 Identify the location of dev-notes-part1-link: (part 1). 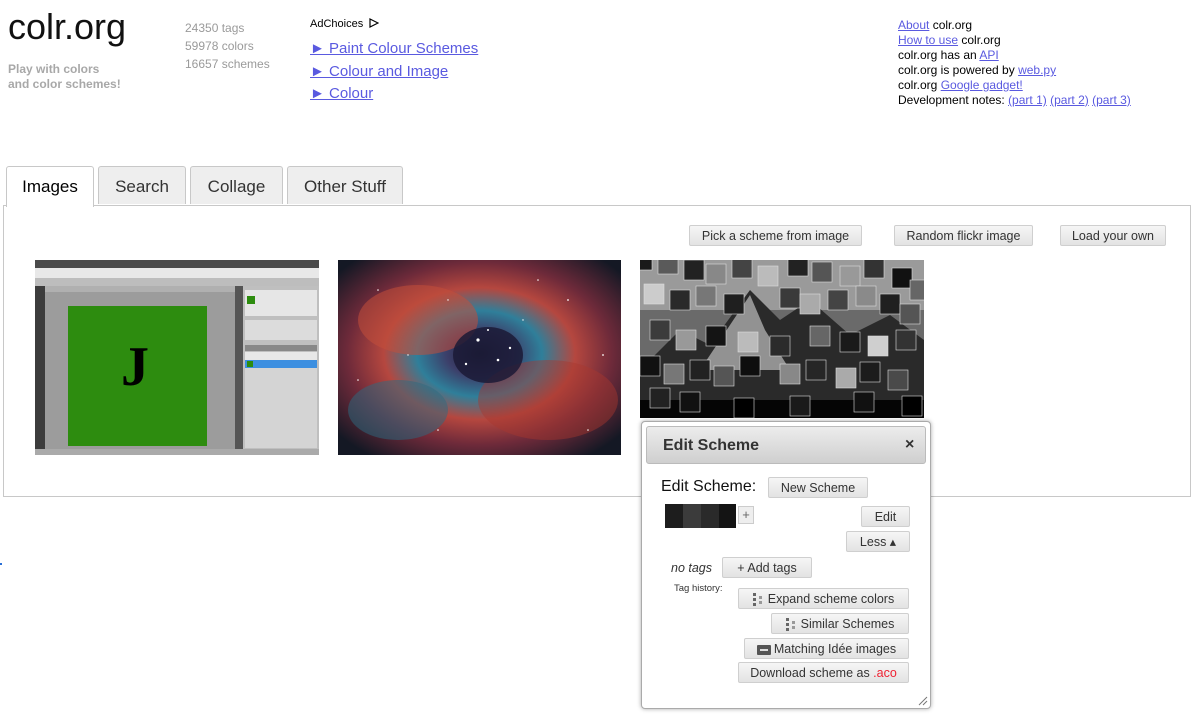
(1027, 100).